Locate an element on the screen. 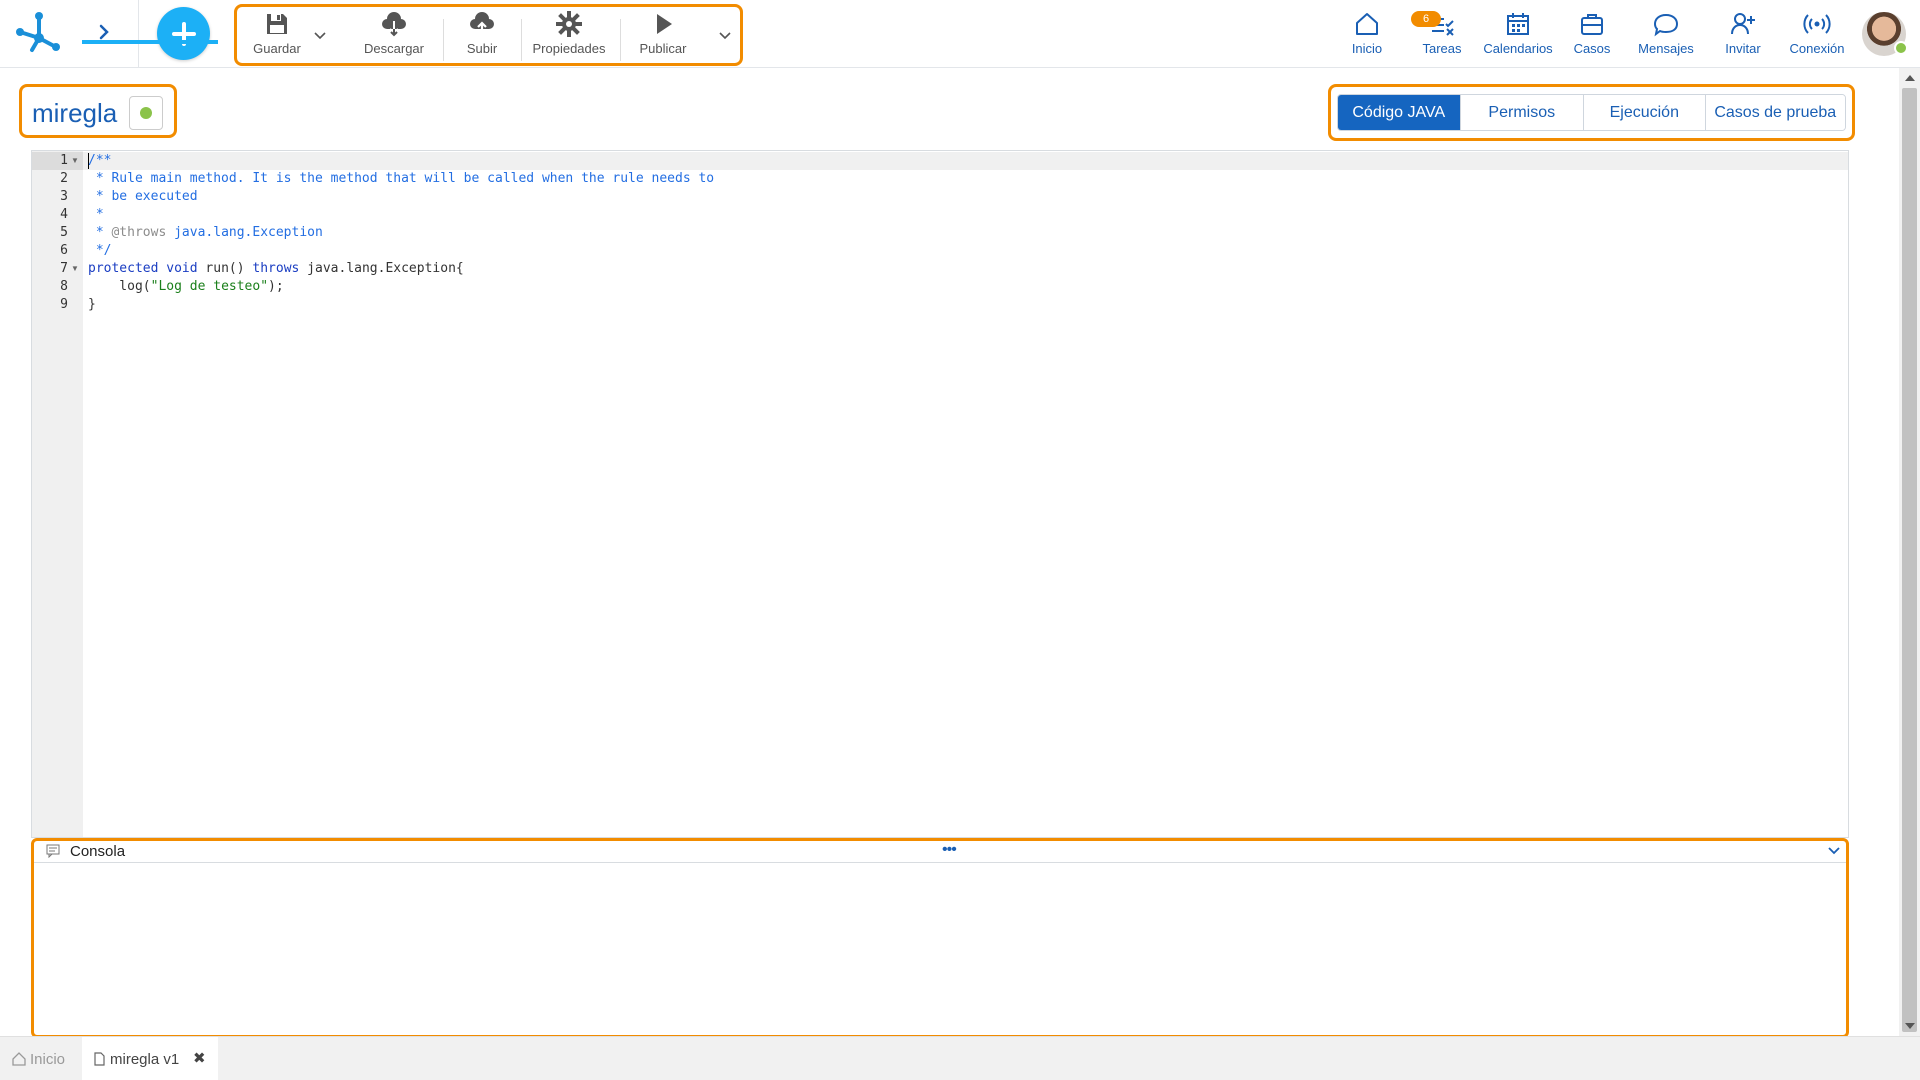 The width and height of the screenshot is (1920, 1080). tab-java-code: Código JAVA is located at coordinates (1399, 112).